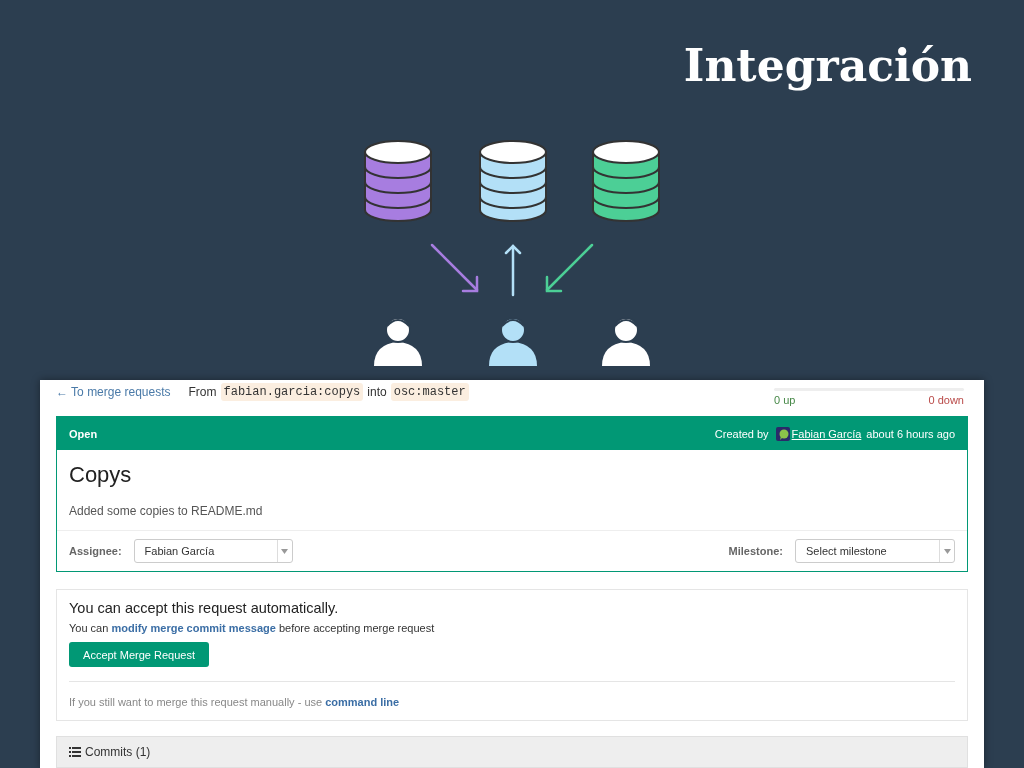  I want to click on commits-label: Commits (1), so click(118, 752).